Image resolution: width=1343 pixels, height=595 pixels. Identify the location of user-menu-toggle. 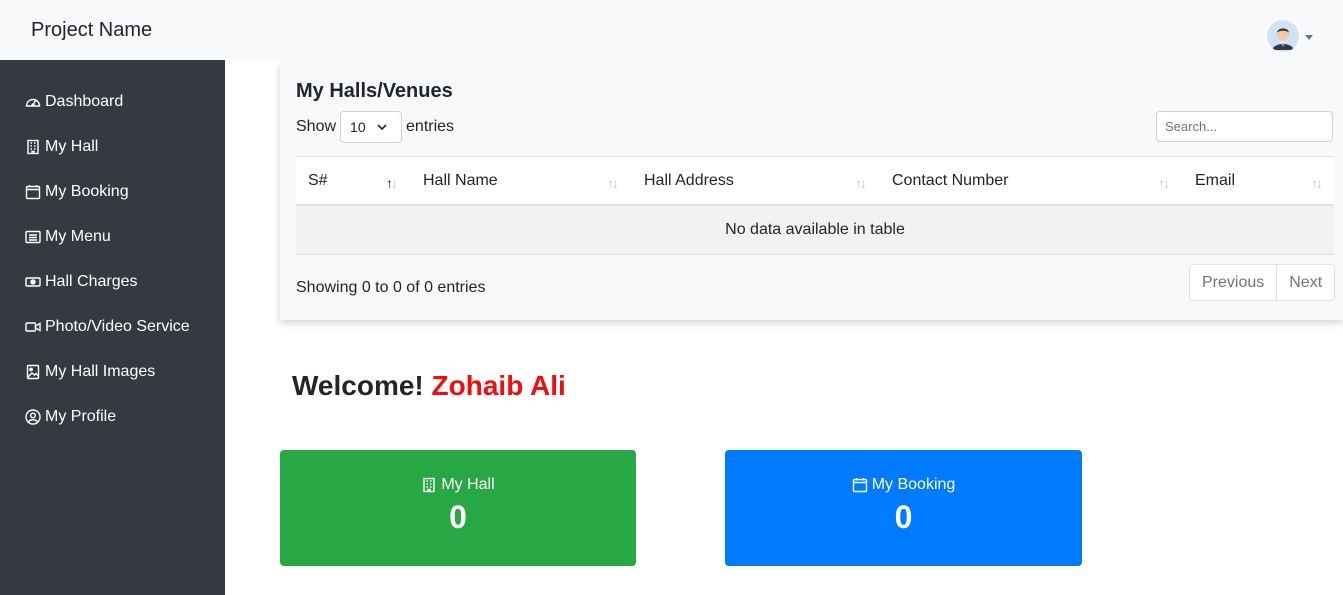
(1290, 36).